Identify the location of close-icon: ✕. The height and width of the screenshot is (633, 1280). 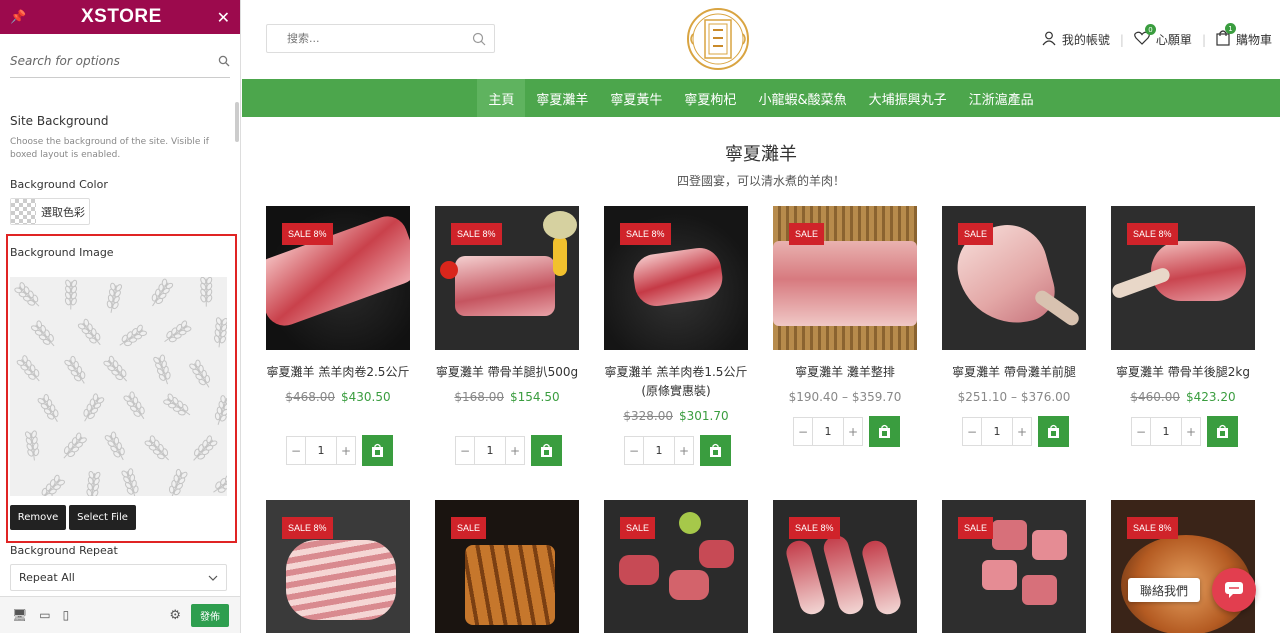
(223, 17).